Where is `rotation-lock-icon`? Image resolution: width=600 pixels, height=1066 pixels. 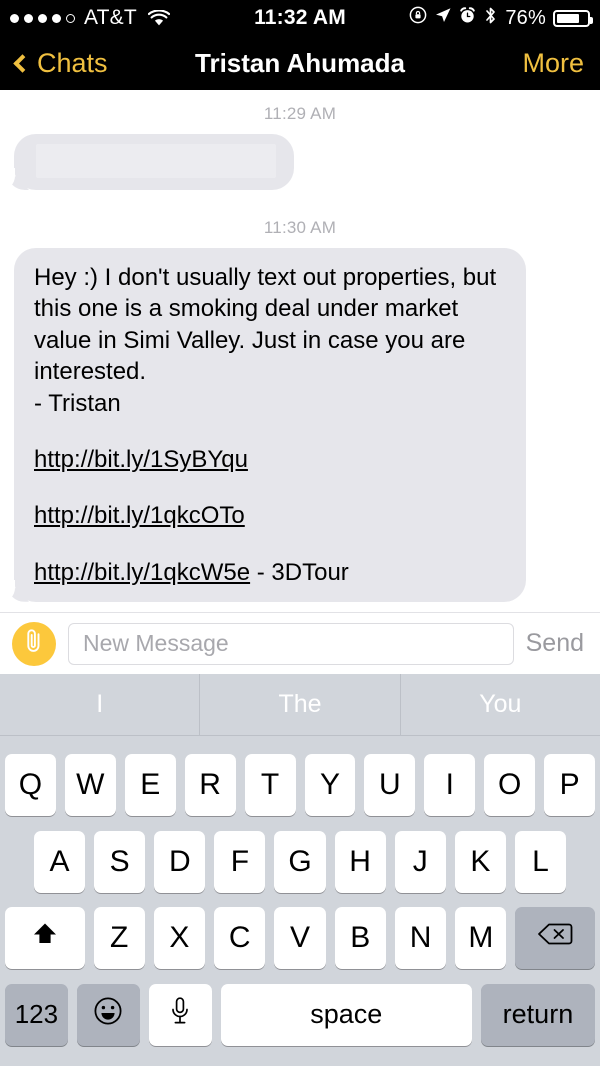
rotation-lock-icon is located at coordinates (418, 18).